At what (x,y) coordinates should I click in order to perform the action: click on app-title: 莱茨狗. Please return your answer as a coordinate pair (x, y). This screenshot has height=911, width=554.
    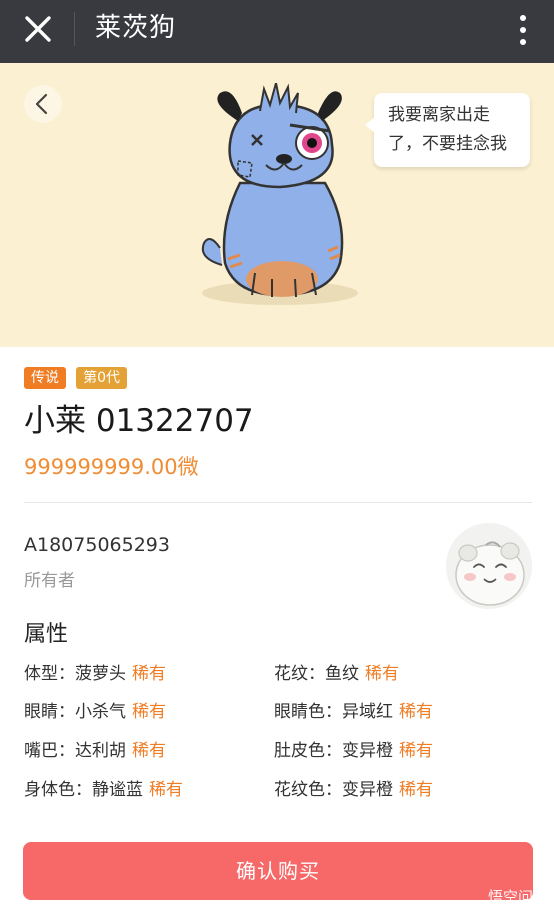
    Looking at the image, I should click on (136, 28).